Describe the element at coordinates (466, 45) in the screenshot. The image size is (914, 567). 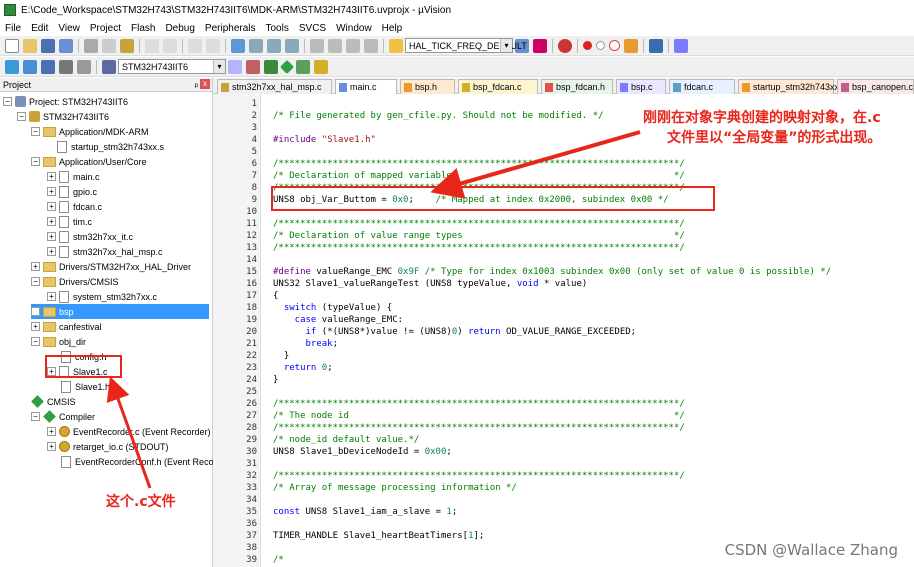
I see `define-combo: HAL_TICK_FREQ_DEFAULT ▾` at that location.